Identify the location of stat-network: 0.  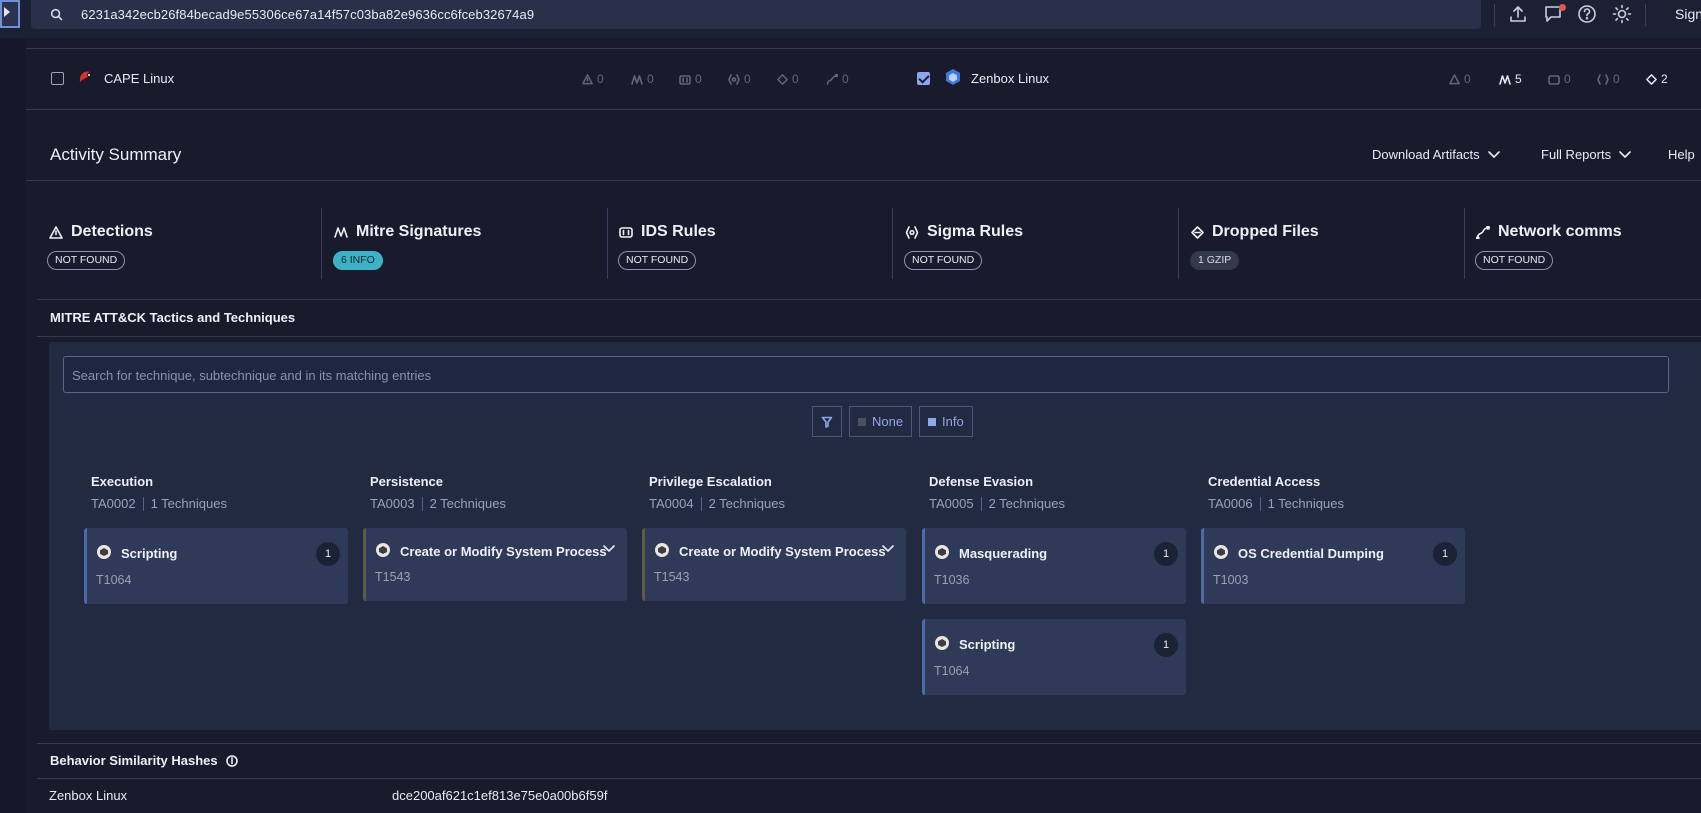
(837, 79).